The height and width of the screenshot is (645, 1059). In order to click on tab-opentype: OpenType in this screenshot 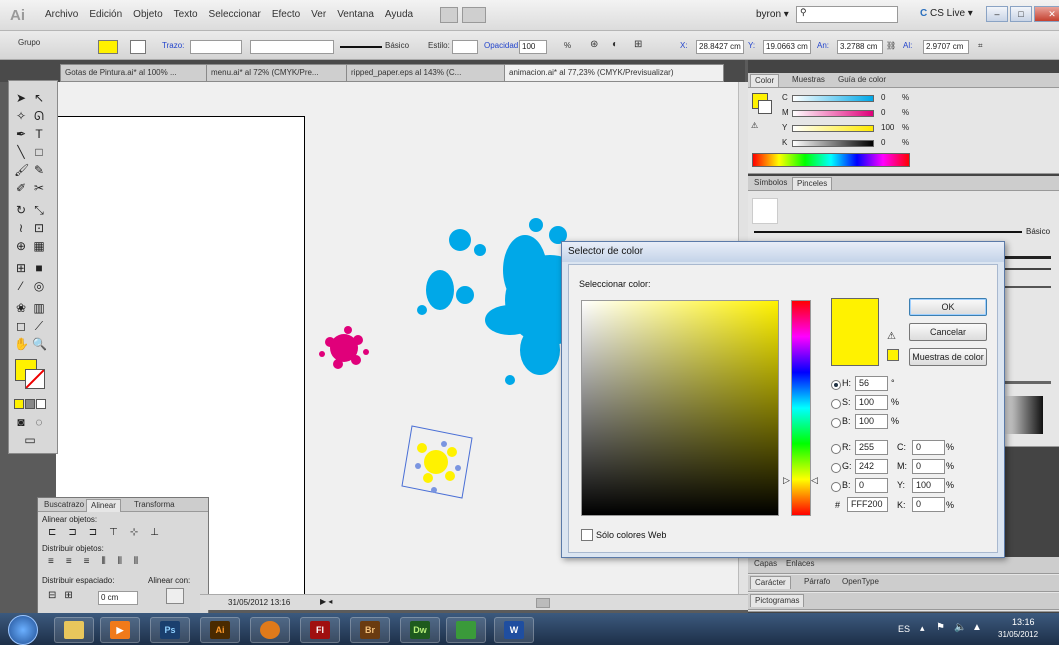, I will do `click(860, 582)`.